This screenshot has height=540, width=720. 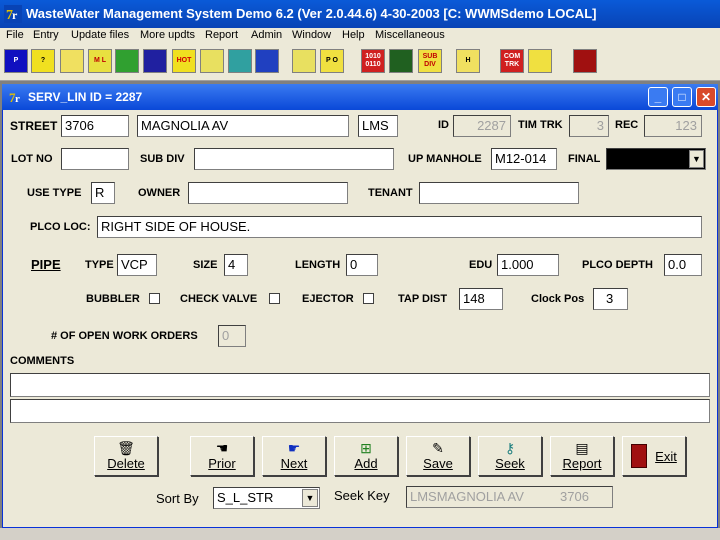 What do you see at coordinates (34, 126) in the screenshot?
I see `street-label: STREET` at bounding box center [34, 126].